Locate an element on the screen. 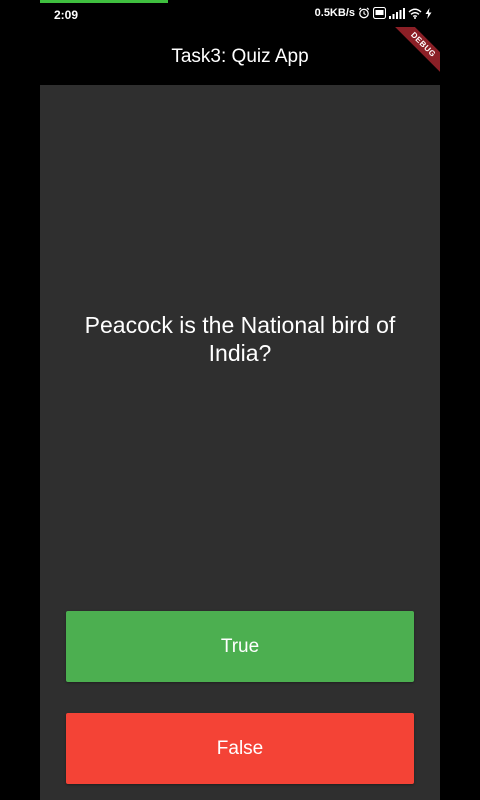 Image resolution: width=480 pixels, height=800 pixels. wifi-icon is located at coordinates (415, 13).